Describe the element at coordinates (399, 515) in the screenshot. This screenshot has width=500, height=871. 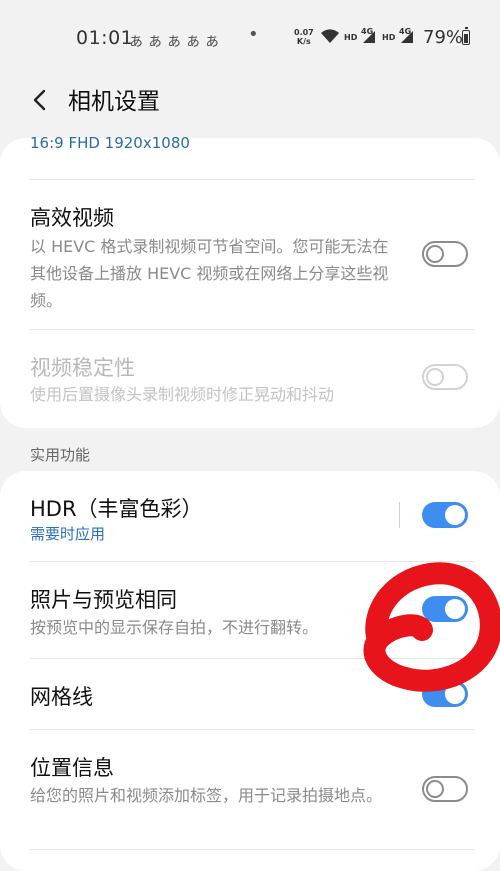
I see `vertical-separator` at that location.